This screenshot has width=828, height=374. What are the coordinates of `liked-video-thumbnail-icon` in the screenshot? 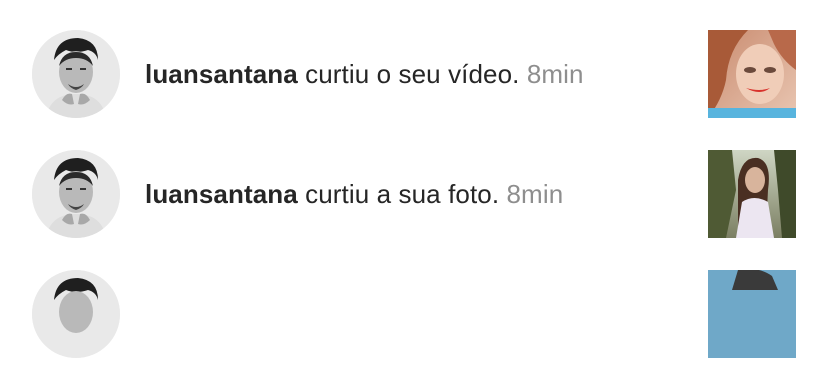 It's located at (752, 74).